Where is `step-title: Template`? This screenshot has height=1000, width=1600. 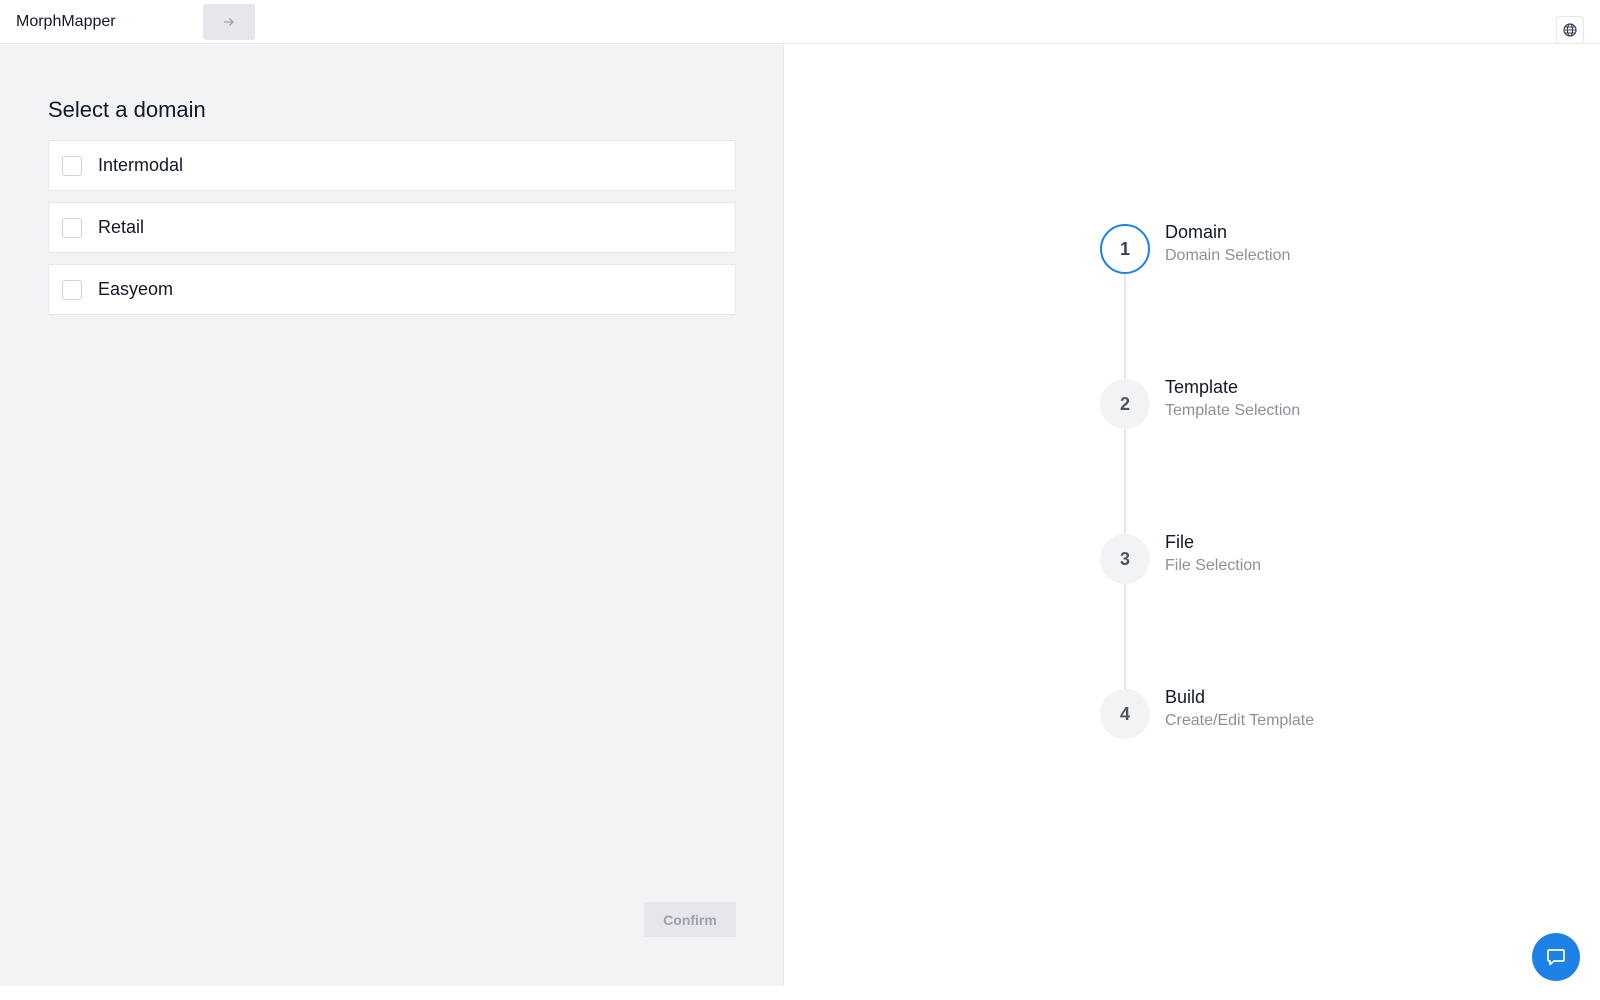
step-title: Template is located at coordinates (1202, 387).